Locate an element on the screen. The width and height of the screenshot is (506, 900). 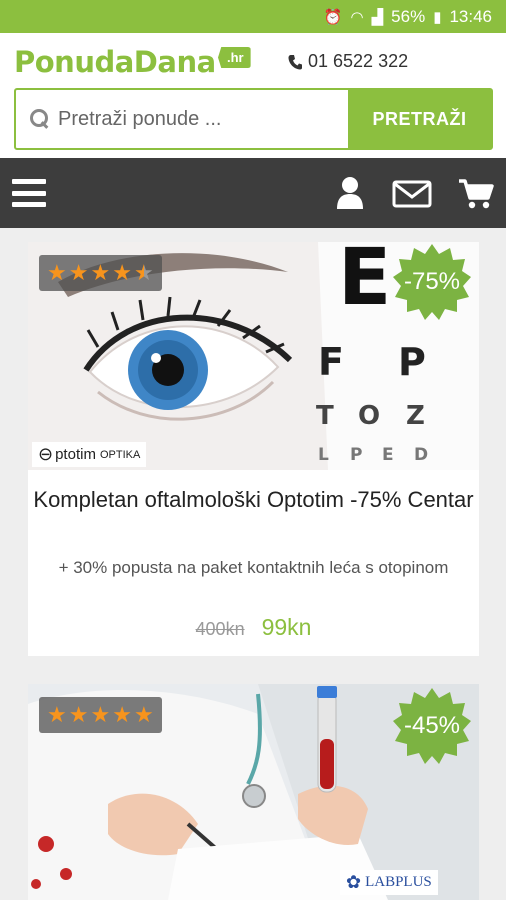
brand-logo: ✿ LABPLUS is located at coordinates (389, 882).